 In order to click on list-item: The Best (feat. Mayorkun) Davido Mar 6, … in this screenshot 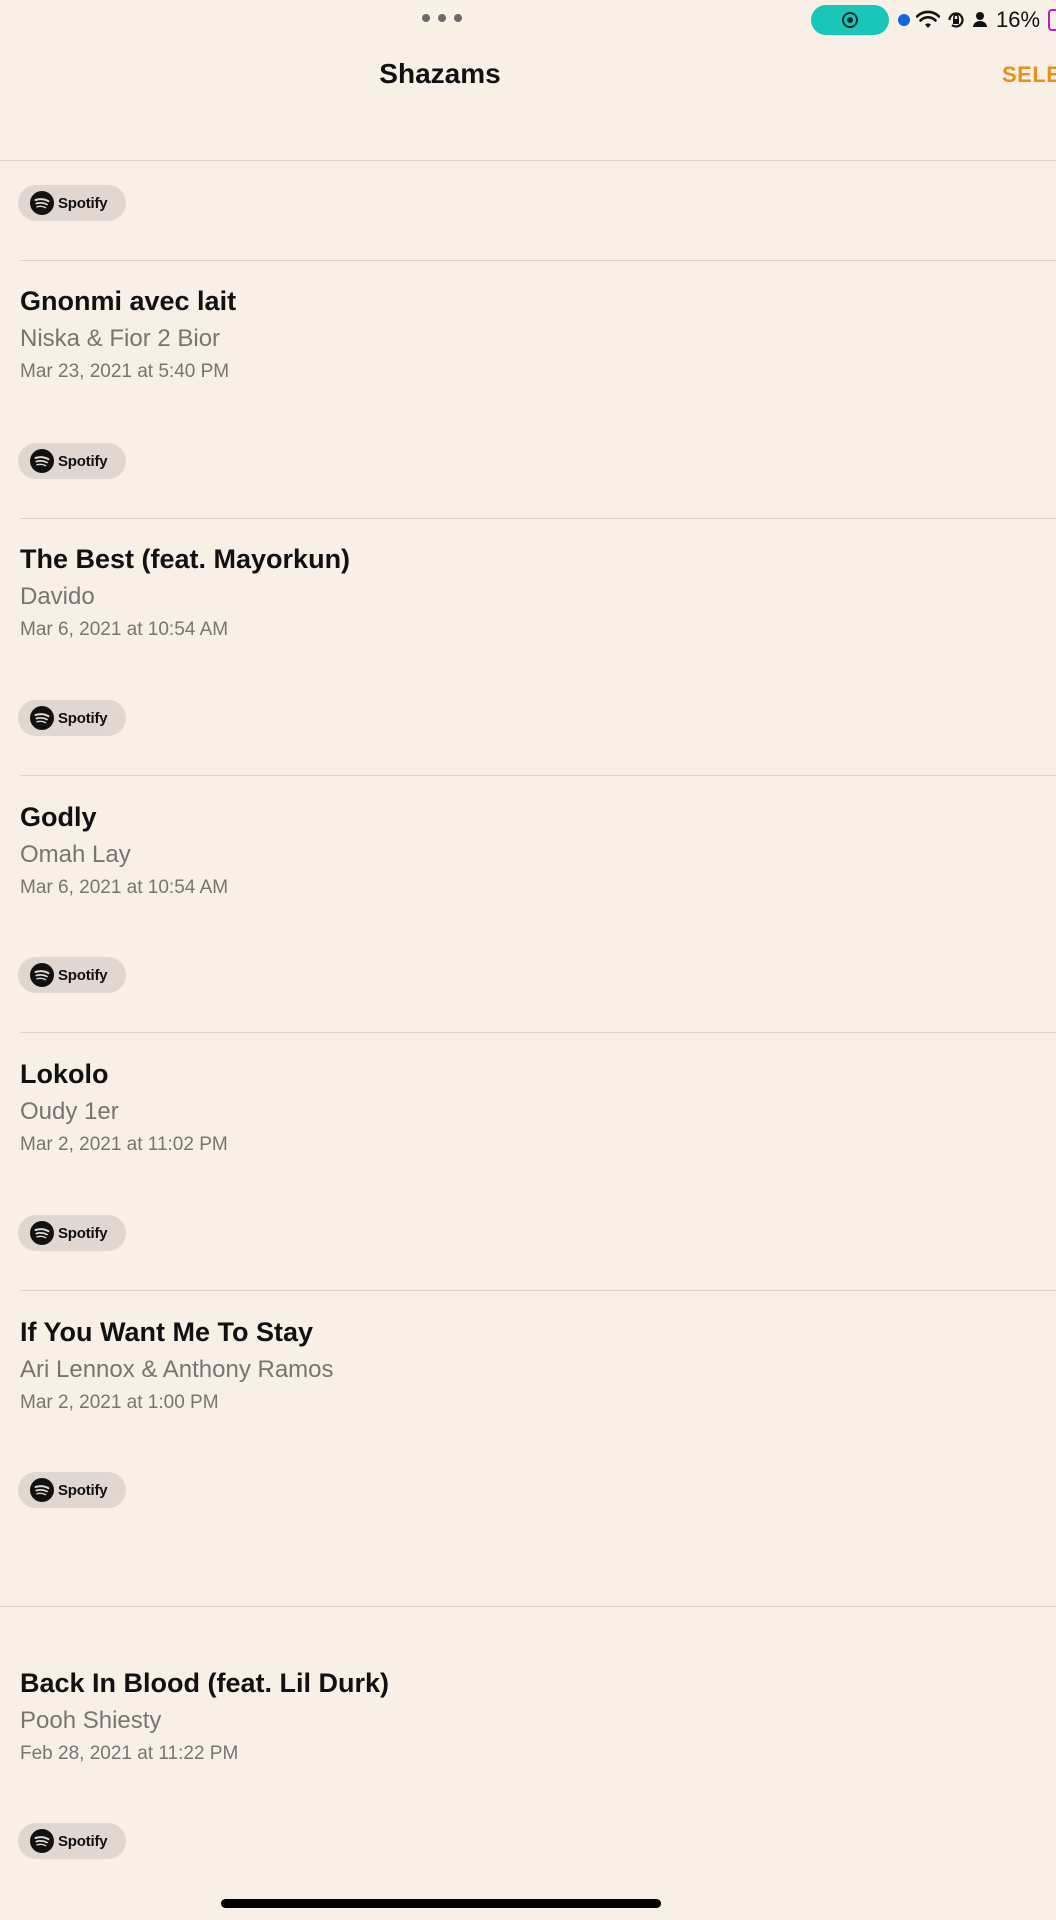, I will do `click(520, 592)`.